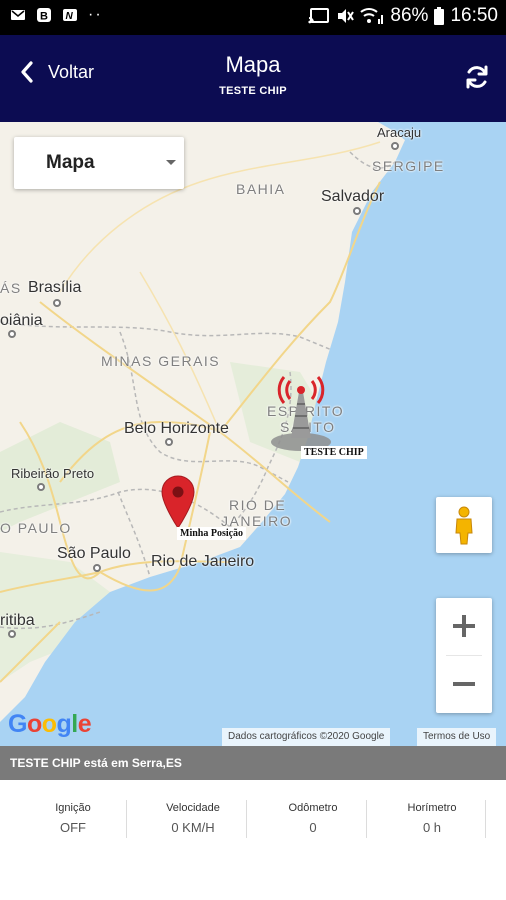 The image size is (506, 900). Describe the element at coordinates (334, 452) in the screenshot. I see `device-marker-label: TESTE CHIP` at that location.